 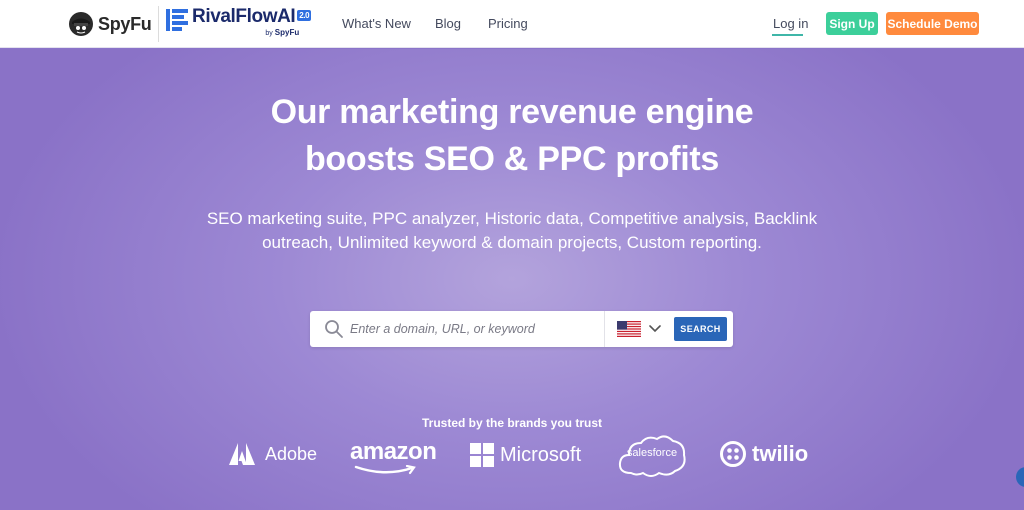 I want to click on twilio-icon, so click(x=733, y=454).